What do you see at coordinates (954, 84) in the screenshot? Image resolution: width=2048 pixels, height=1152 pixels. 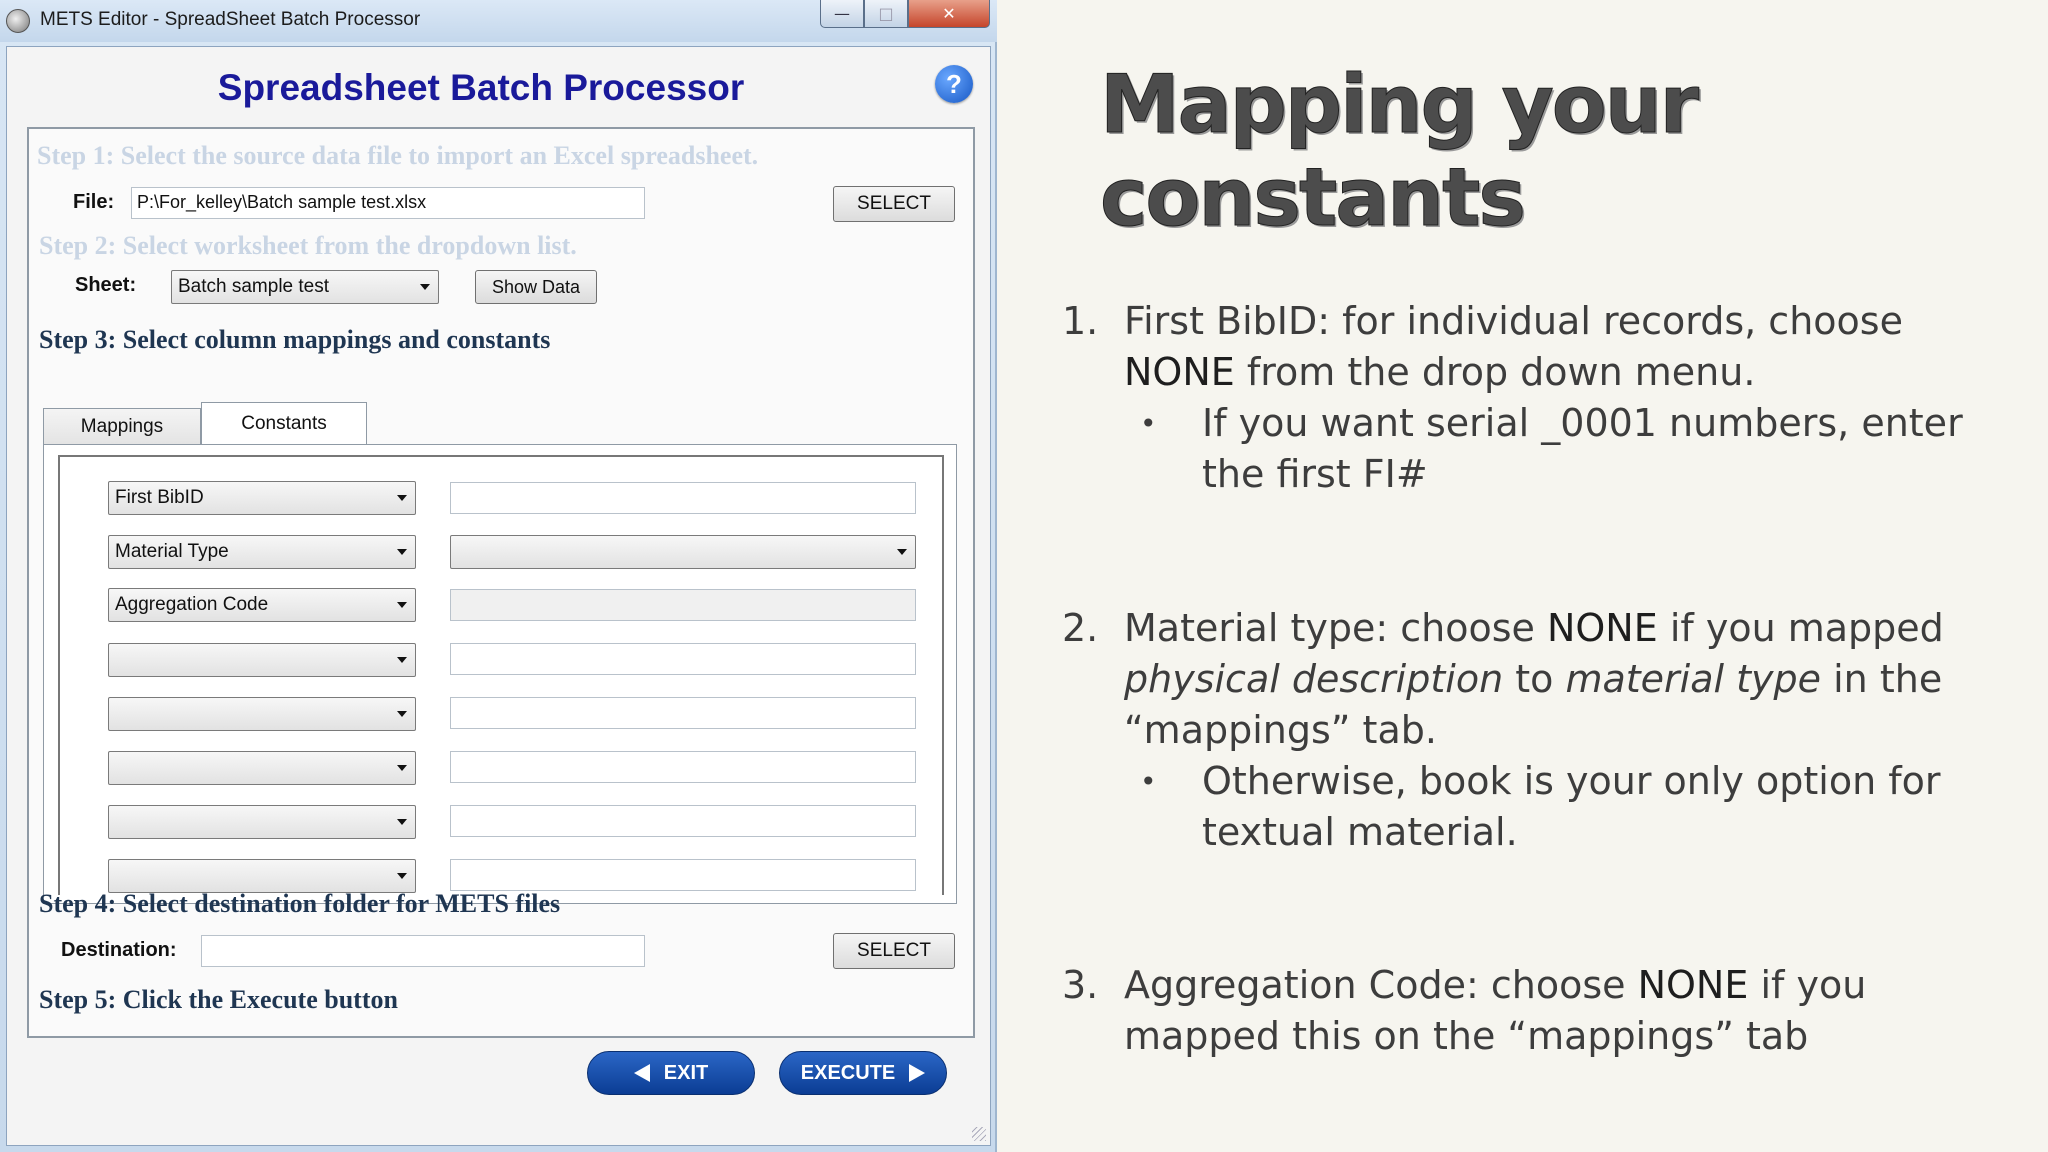 I see `help-icon: ?` at bounding box center [954, 84].